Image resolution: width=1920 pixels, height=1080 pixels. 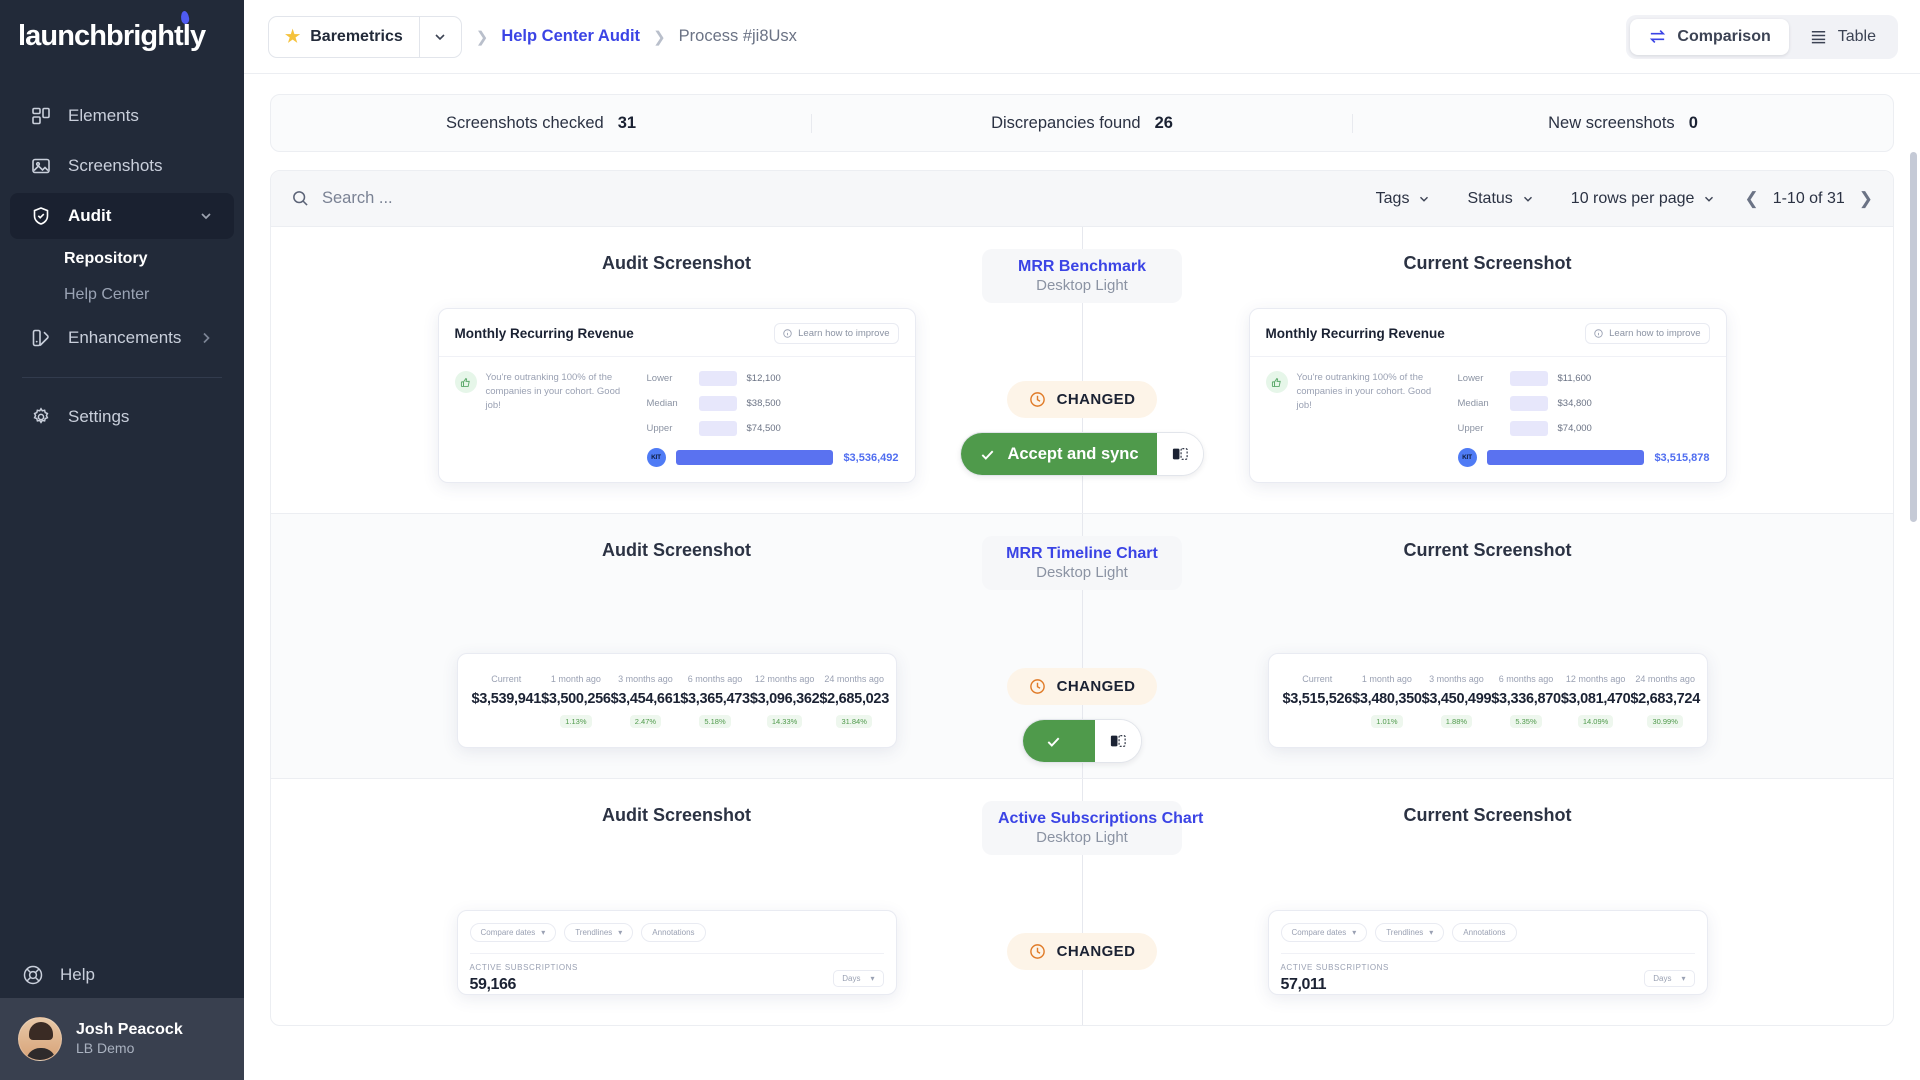 I want to click on sidebar-item-screenshots: Screenshots, so click(x=122, y=166).